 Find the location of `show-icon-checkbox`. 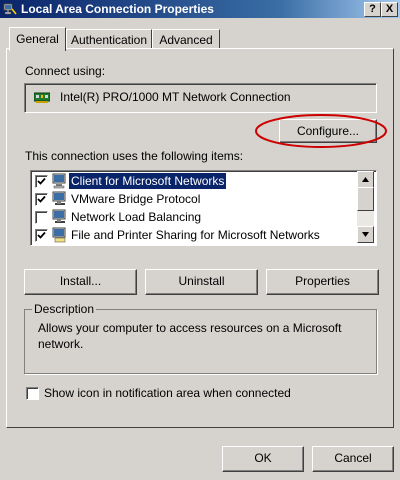

show-icon-checkbox is located at coordinates (32, 393).